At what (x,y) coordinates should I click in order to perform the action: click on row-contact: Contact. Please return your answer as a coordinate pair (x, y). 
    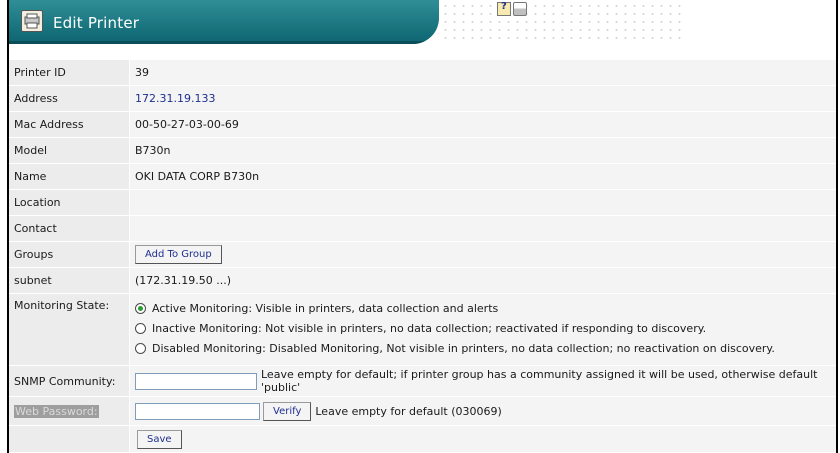
    Looking at the image, I should click on (422, 229).